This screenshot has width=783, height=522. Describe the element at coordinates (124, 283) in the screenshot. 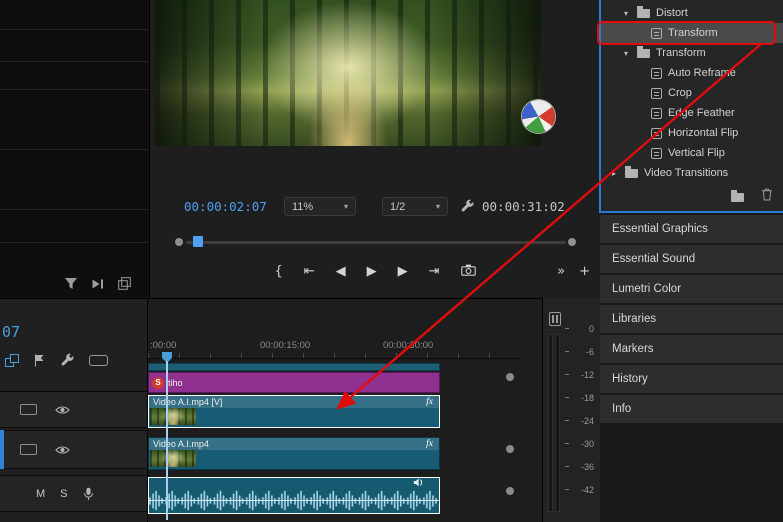

I see `new-item-icon` at that location.